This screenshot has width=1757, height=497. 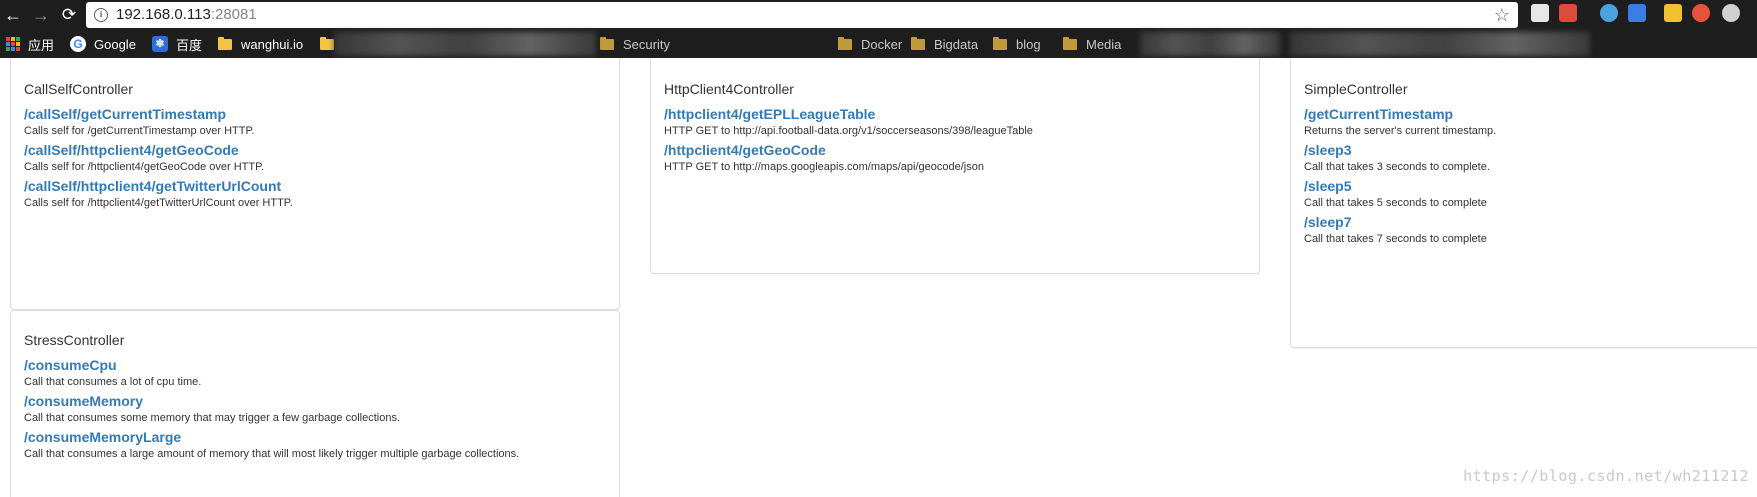 I want to click on bookmark-security: Security, so click(x=635, y=44).